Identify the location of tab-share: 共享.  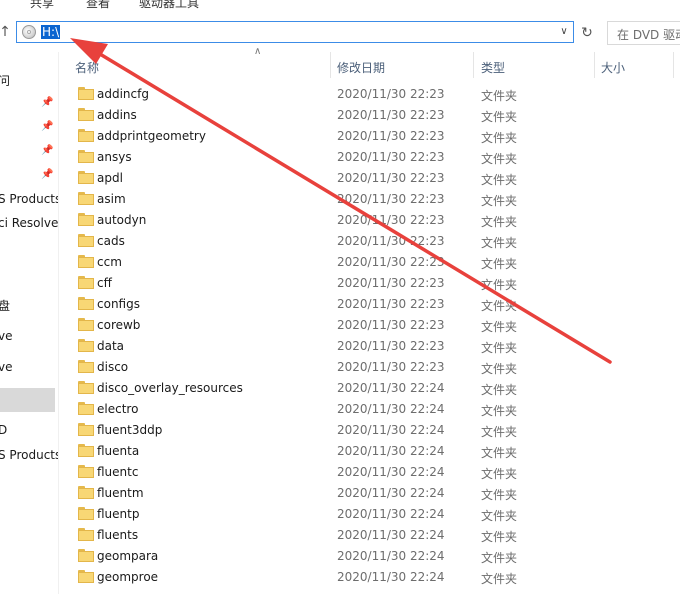
(42, 5).